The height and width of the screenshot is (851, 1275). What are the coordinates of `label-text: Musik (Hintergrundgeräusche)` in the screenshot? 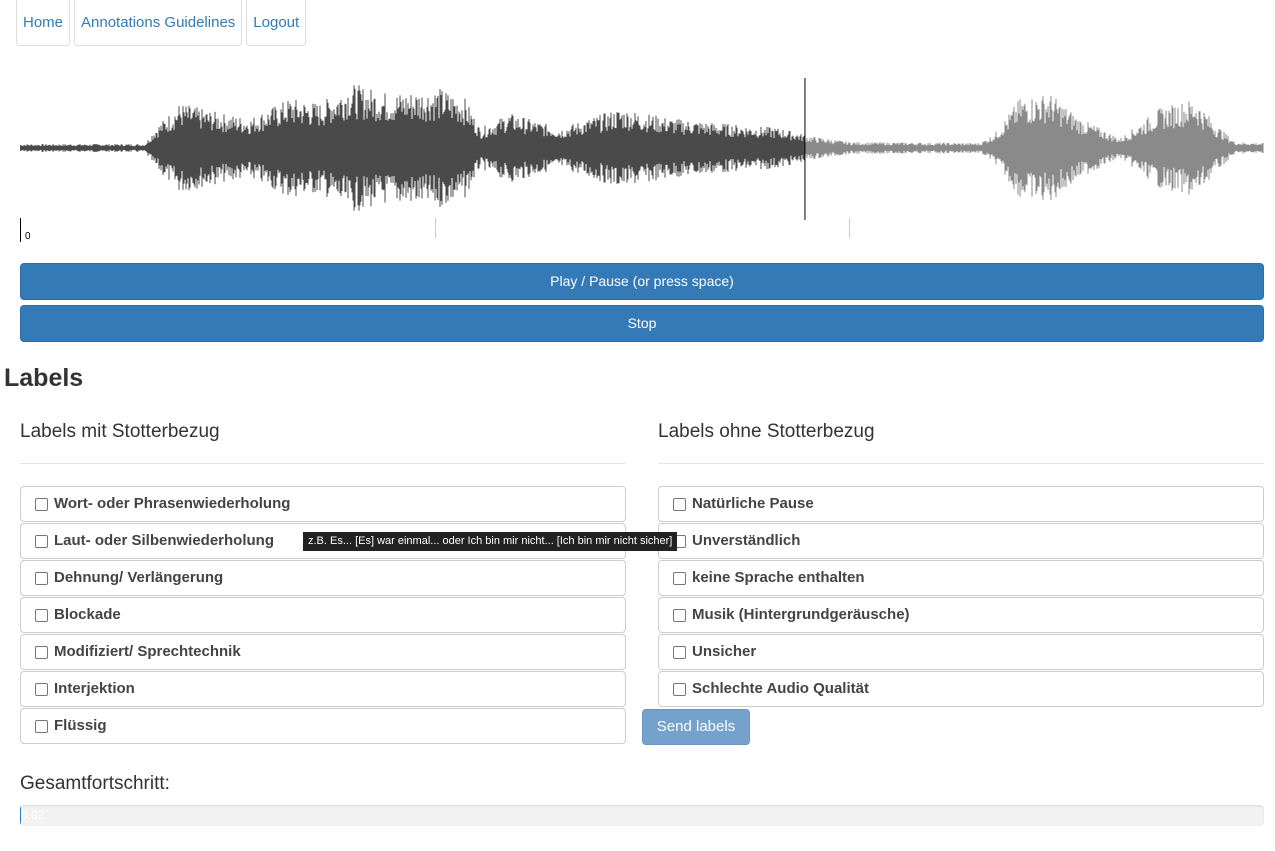 It's located at (801, 614).